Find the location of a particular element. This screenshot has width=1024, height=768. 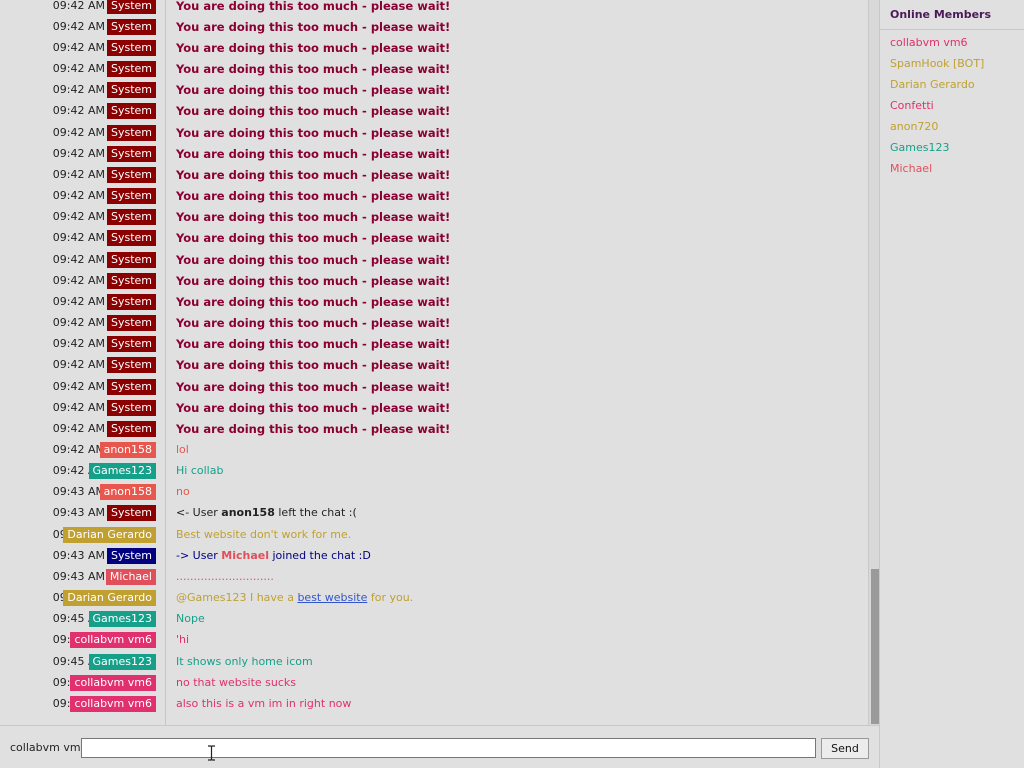

message-text-part: for you. is located at coordinates (390, 598).